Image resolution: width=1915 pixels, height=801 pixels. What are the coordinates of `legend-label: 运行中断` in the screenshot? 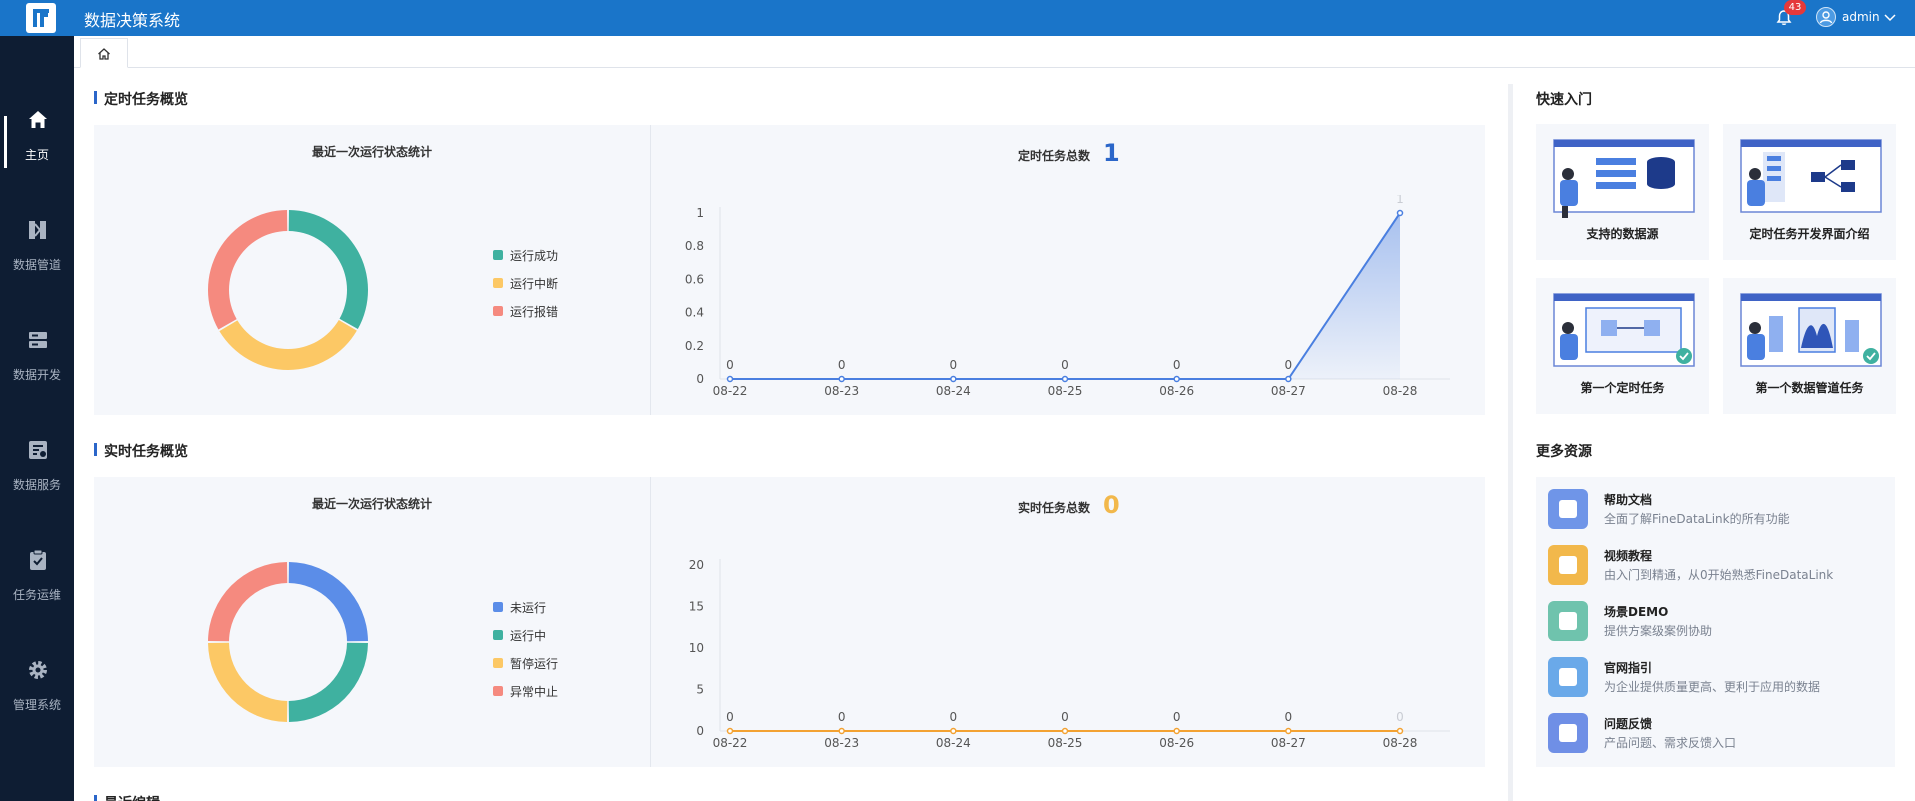 It's located at (534, 284).